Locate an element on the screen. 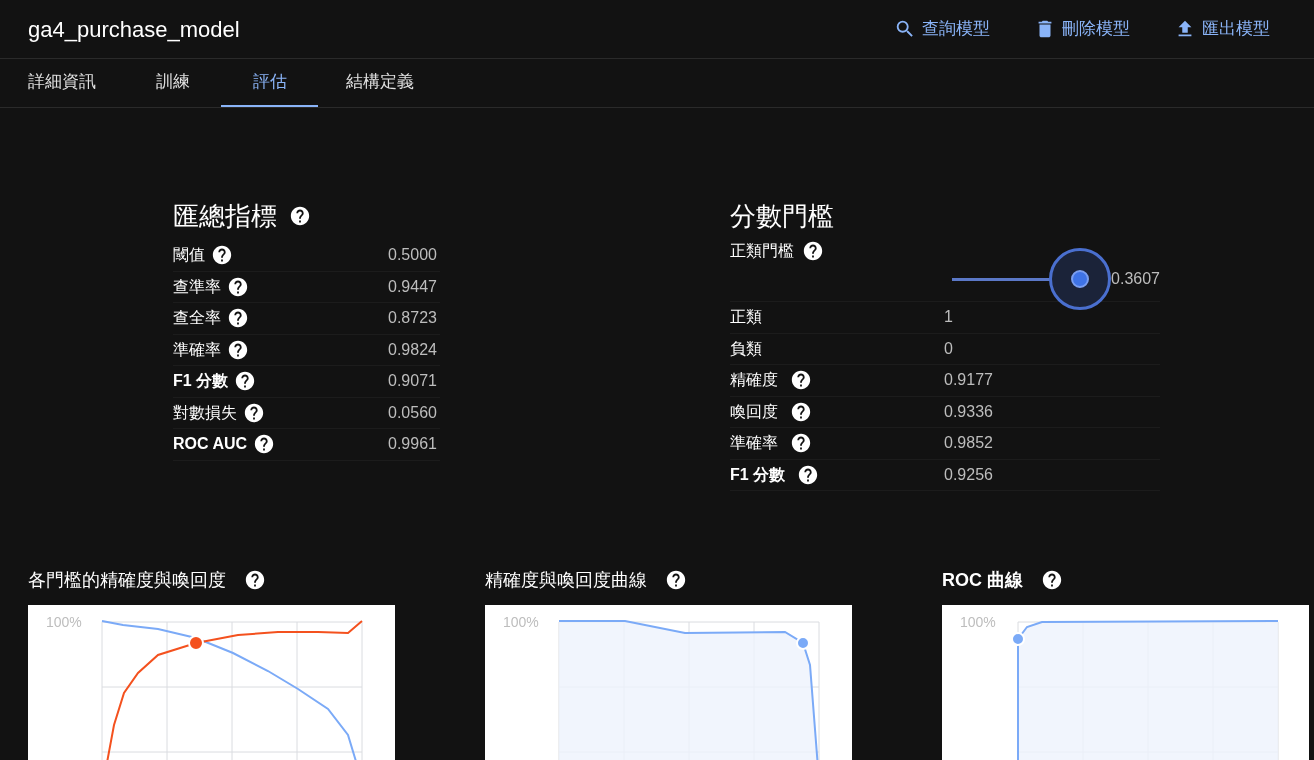 This screenshot has width=1314, height=760. metric-value: 0.9961 is located at coordinates (412, 444).